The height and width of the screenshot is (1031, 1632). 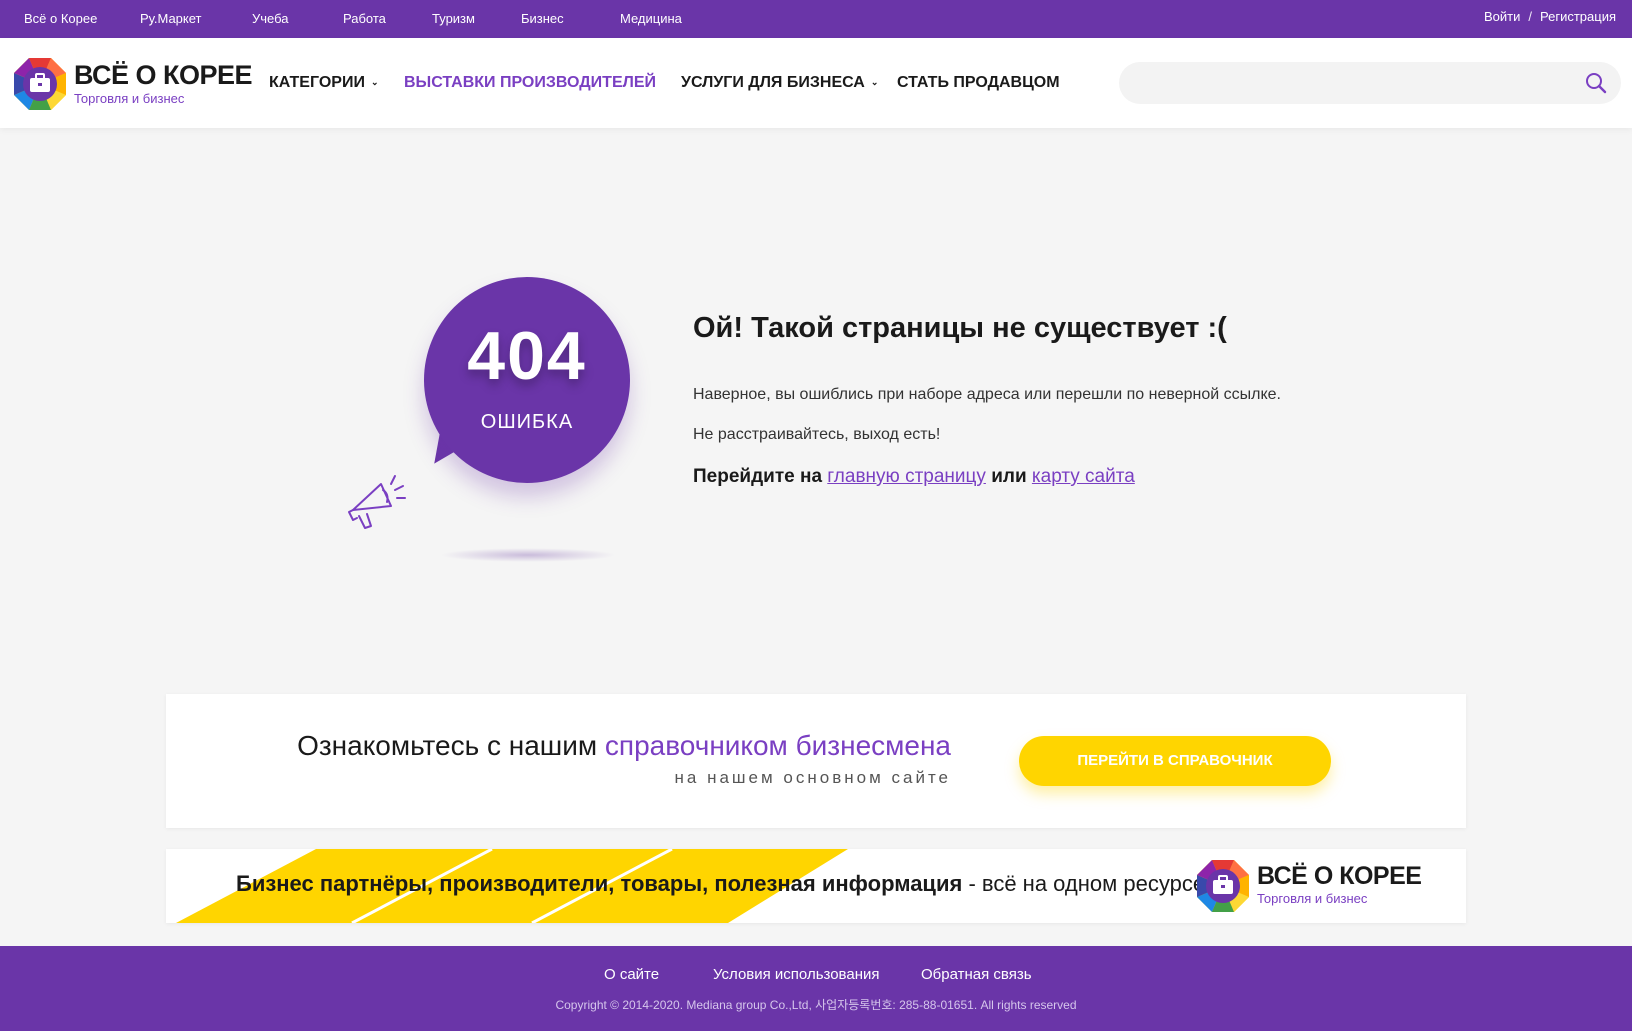 I want to click on nav-categories: КАТЕГОРИИ ⌄, so click(x=324, y=83).